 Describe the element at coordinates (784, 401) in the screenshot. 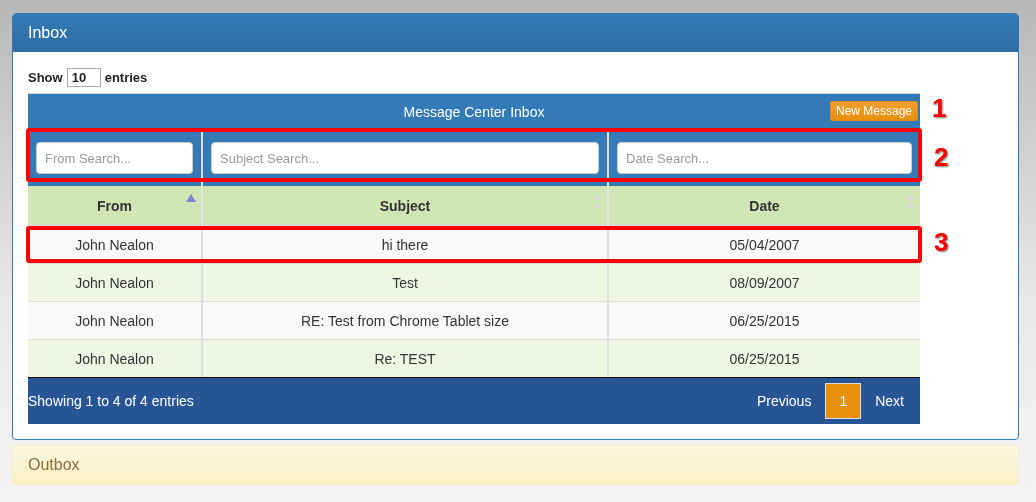

I see `pagination-link: Previous` at that location.